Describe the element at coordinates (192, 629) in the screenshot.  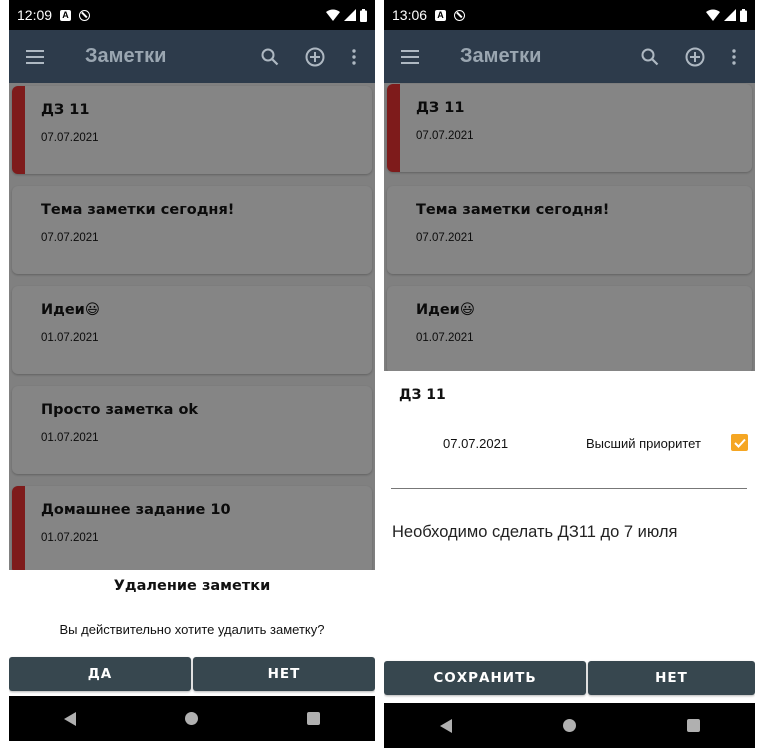
I see `dialog-message: Вы действительно хотите удалить заметку?` at that location.